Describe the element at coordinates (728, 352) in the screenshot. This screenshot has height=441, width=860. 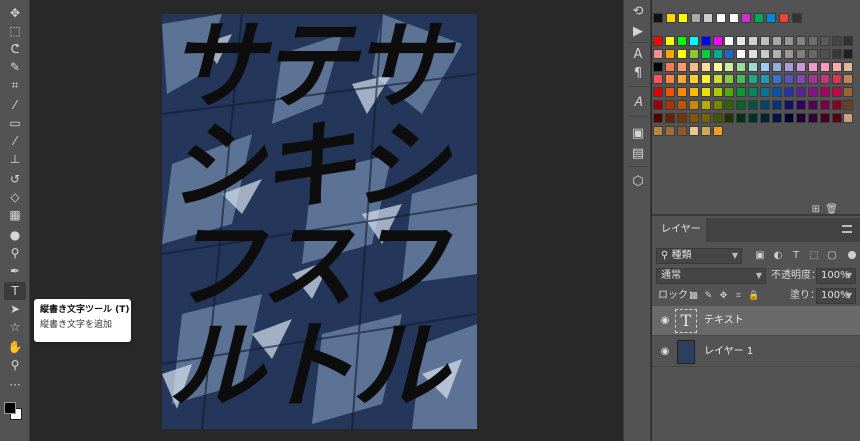
I see `layer-name: レイヤー 1` at that location.